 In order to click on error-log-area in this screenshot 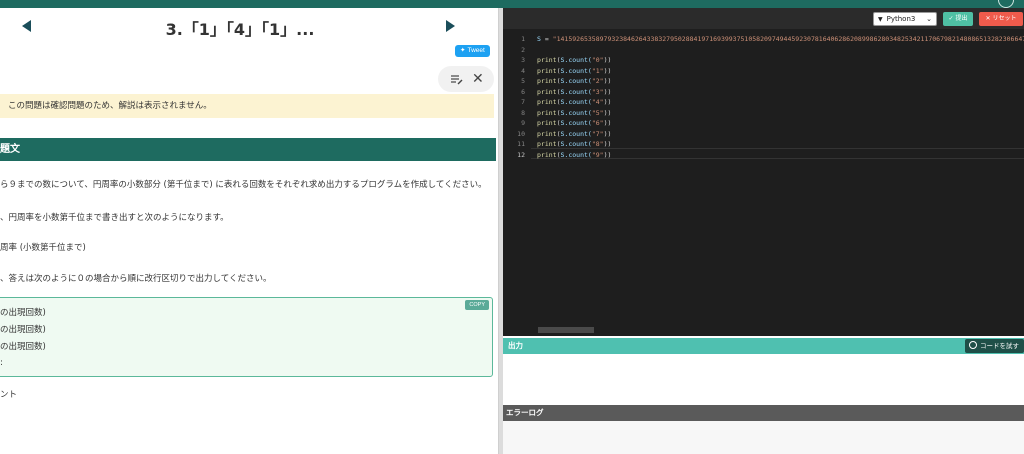, I will do `click(763, 437)`.